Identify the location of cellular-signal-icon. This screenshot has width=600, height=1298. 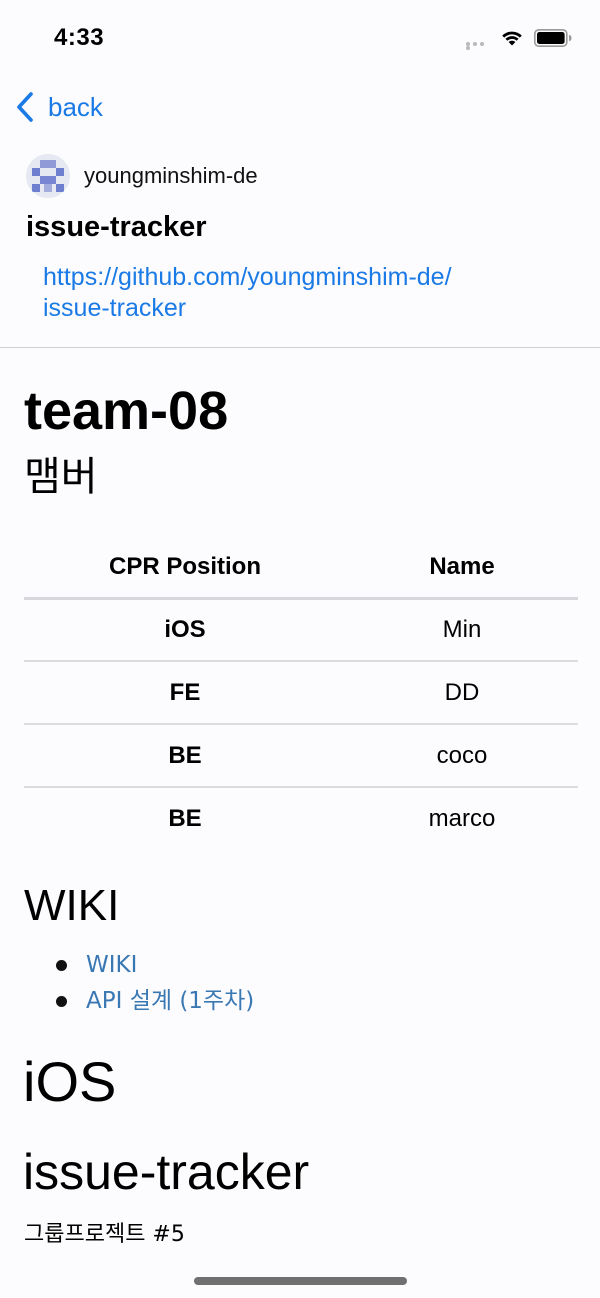
(479, 46).